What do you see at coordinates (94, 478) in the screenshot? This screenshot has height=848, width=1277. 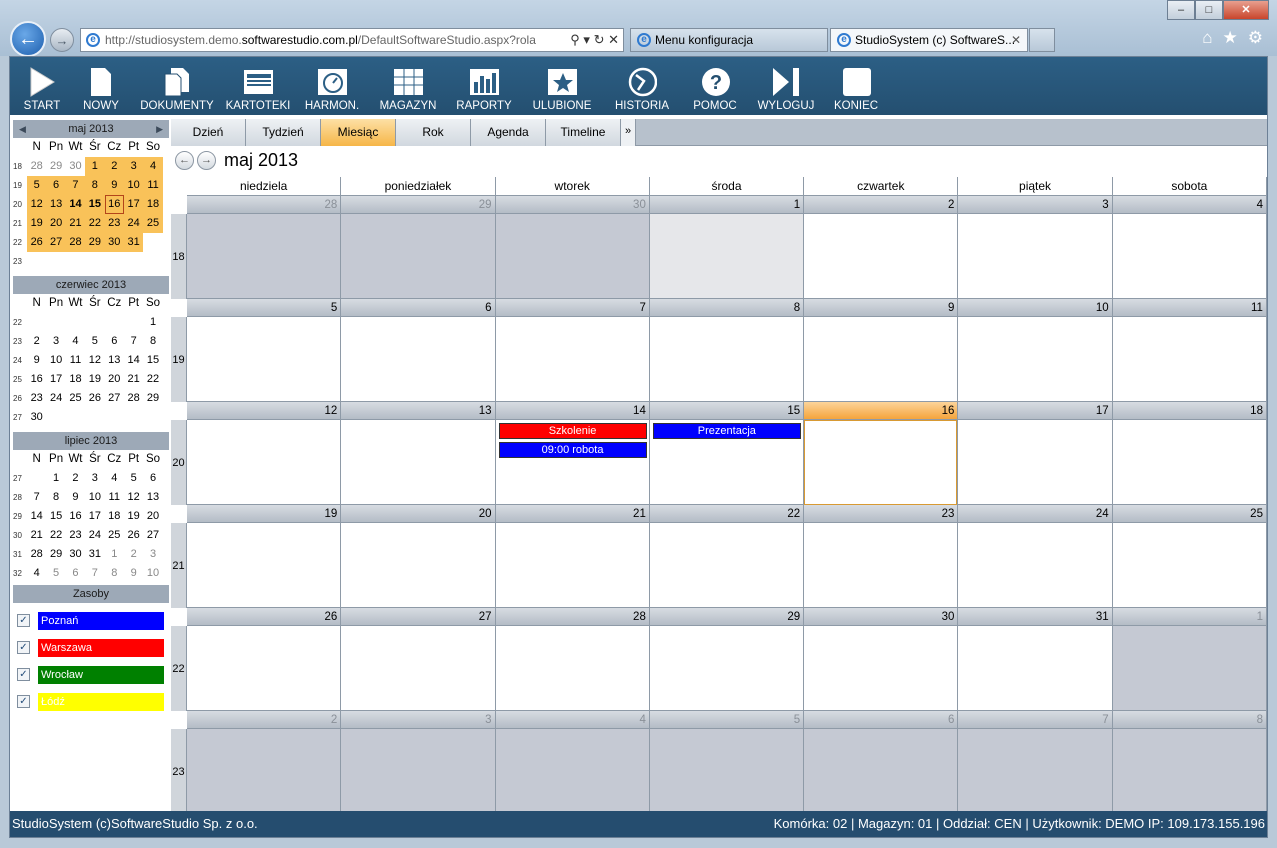 I see `mini-cal-day: 3` at bounding box center [94, 478].